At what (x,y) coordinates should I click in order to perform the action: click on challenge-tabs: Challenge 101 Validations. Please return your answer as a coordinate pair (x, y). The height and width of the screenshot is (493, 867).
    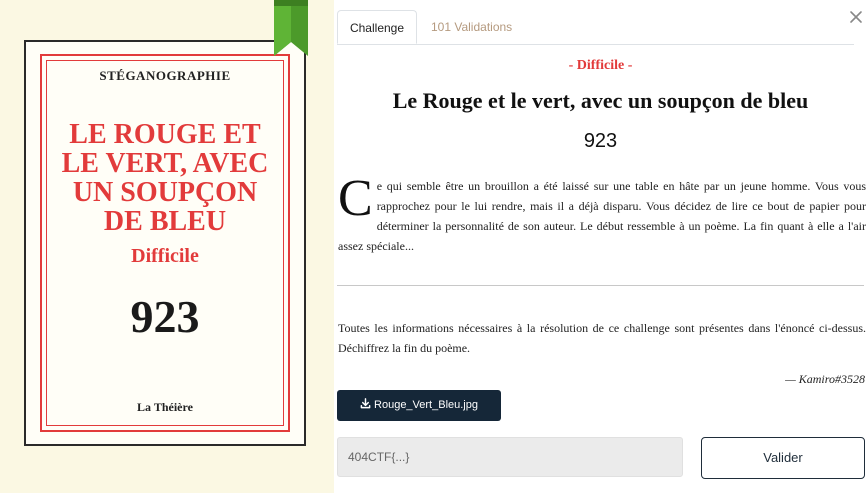
    Looking at the image, I should click on (595, 27).